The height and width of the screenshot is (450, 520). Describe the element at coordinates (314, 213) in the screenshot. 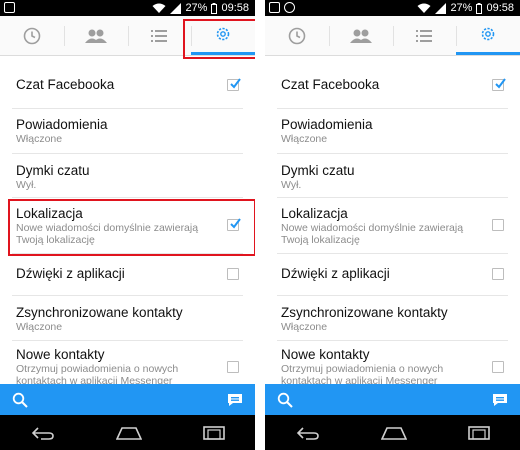

I see `setting-title: Lokalizacja` at that location.